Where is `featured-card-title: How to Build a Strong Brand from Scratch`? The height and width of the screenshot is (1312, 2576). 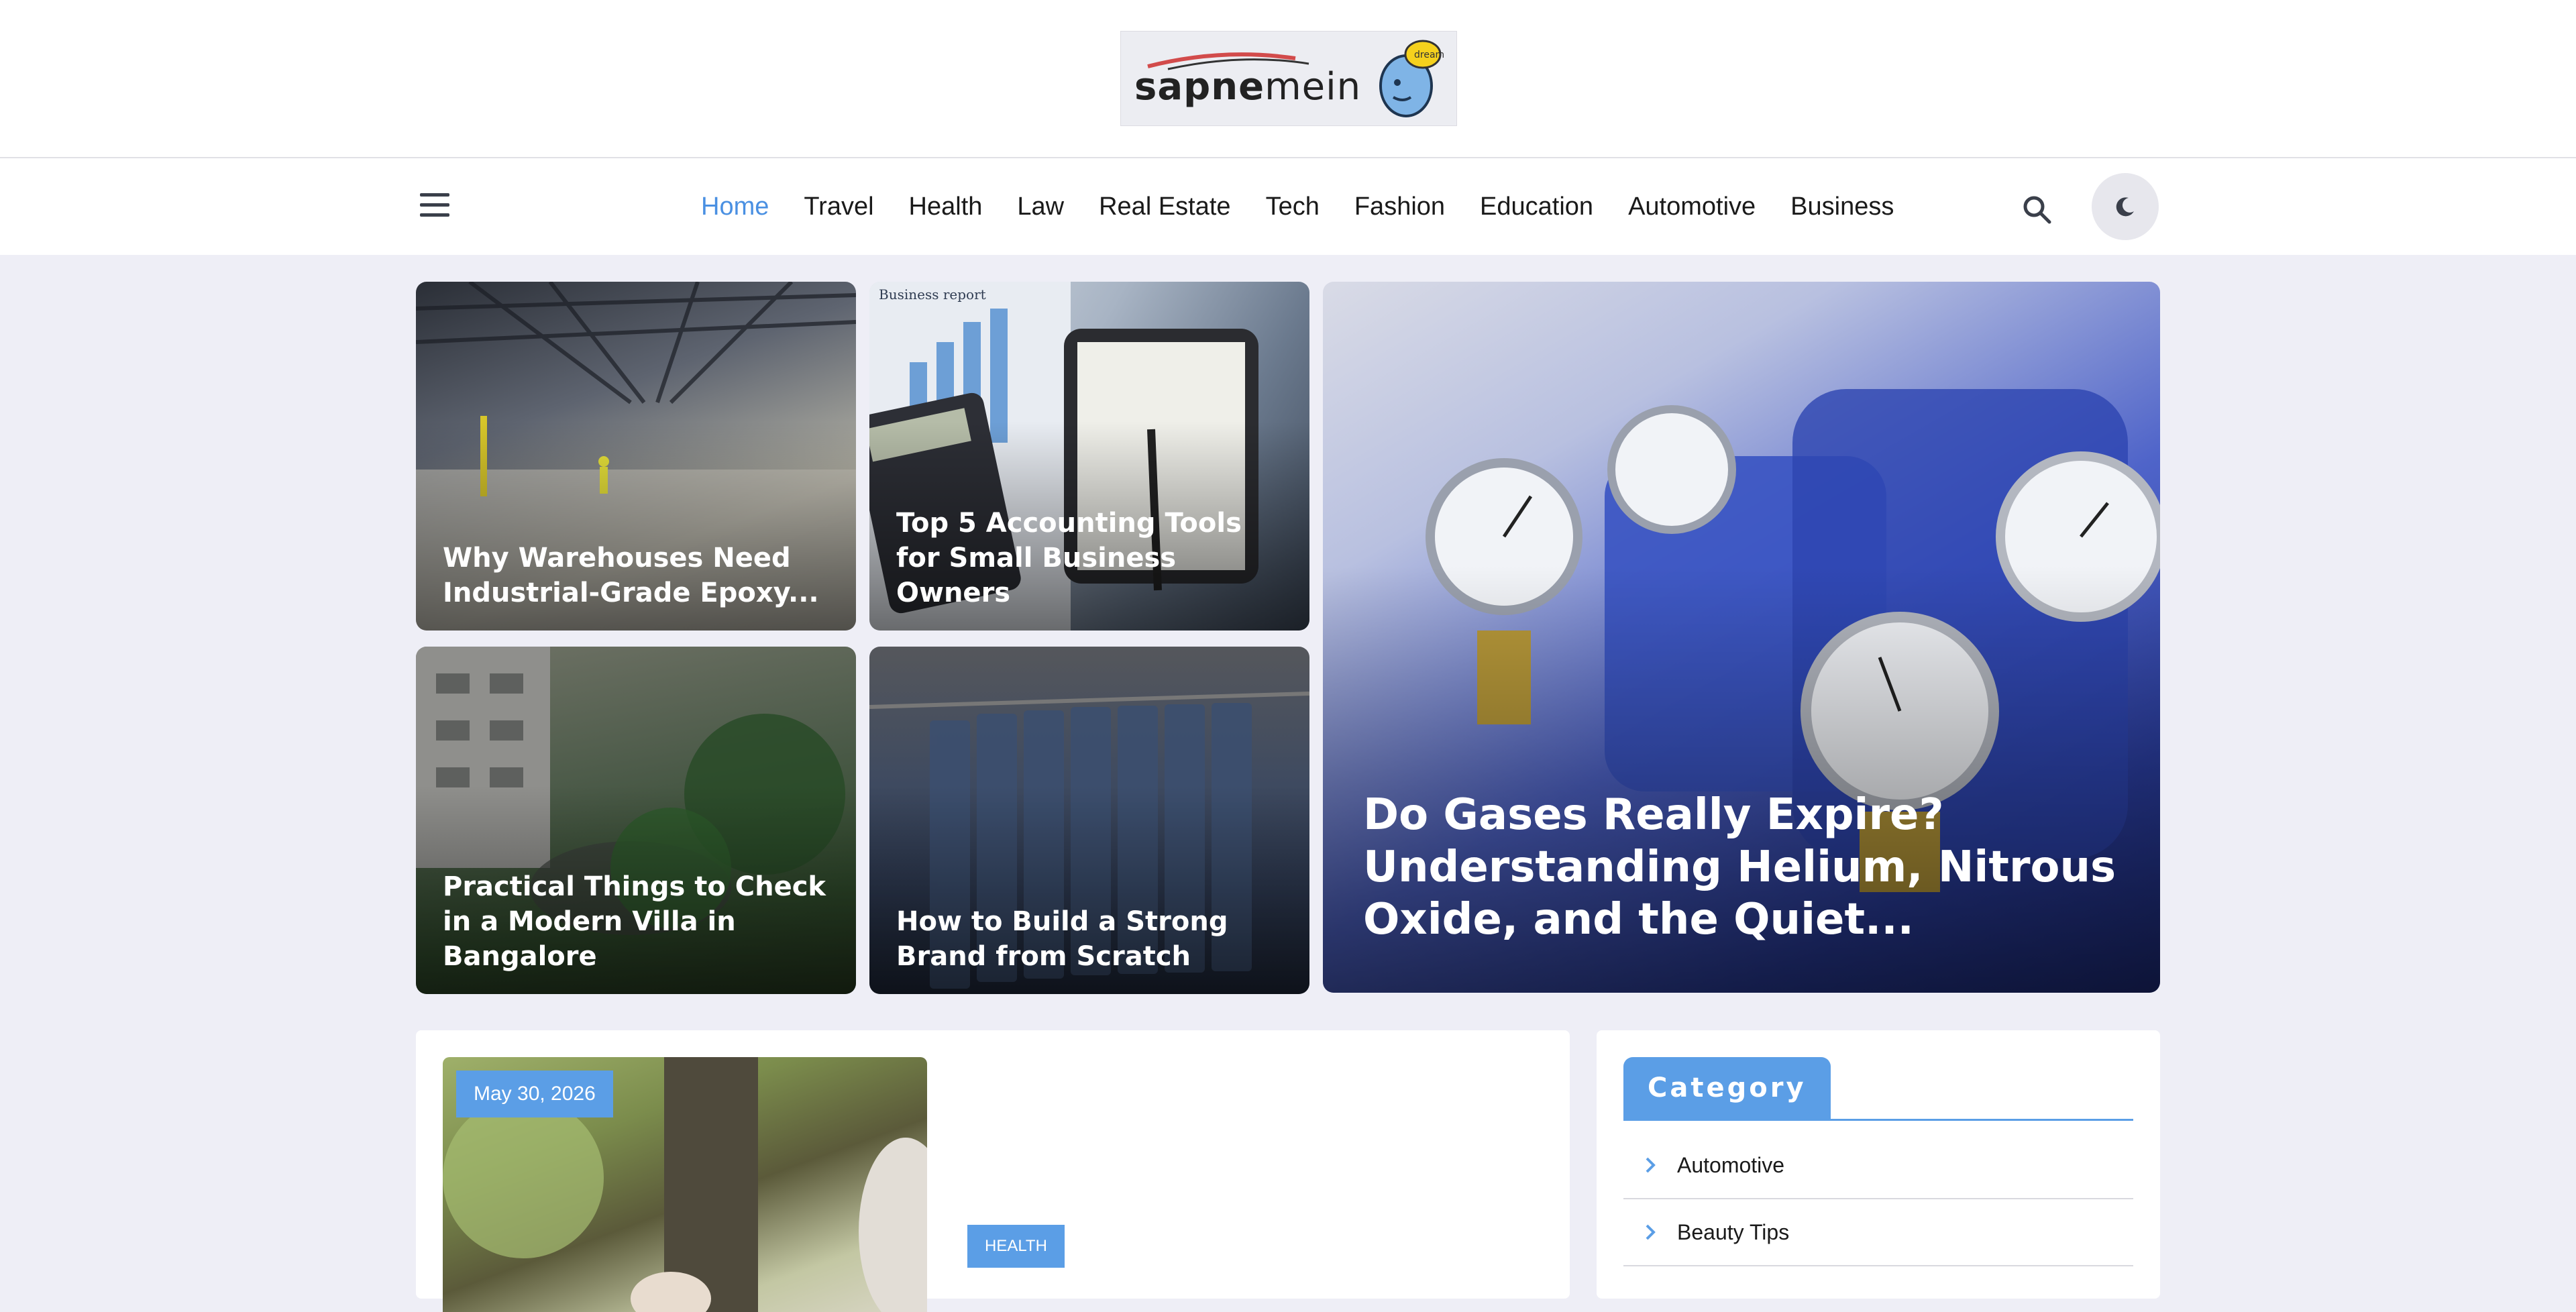
featured-card-title: How to Build a Strong Brand from Scratch is located at coordinates (1089, 939).